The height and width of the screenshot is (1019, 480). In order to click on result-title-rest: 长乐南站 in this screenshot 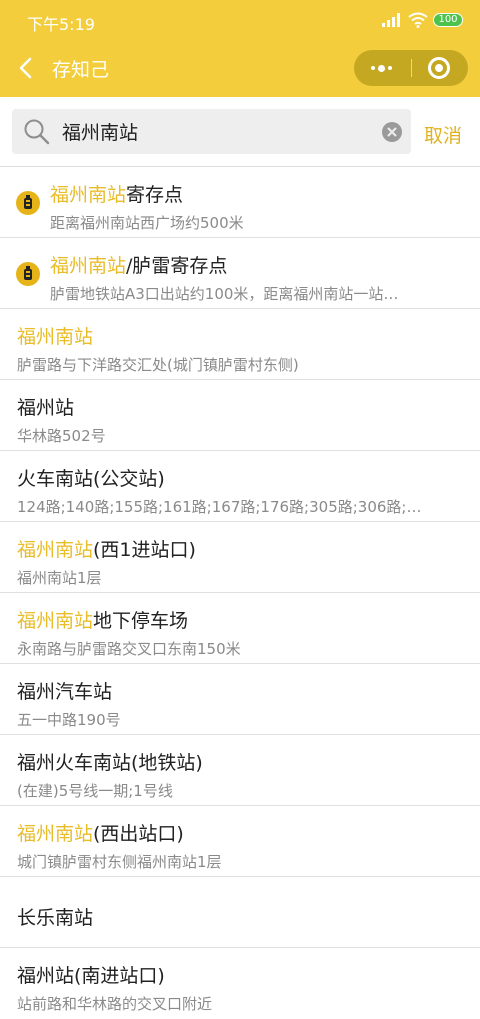, I will do `click(55, 918)`.